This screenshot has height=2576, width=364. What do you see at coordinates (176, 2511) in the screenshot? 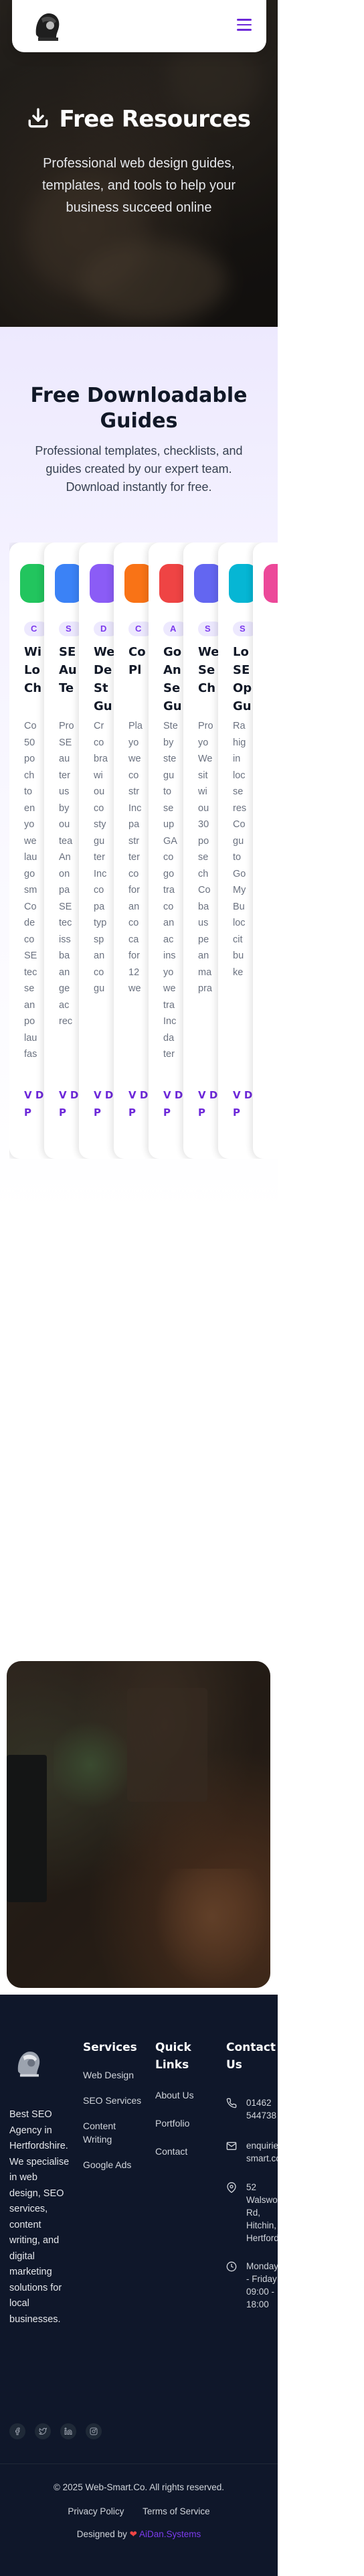
I see `terms-of-service-link: Terms of Service` at bounding box center [176, 2511].